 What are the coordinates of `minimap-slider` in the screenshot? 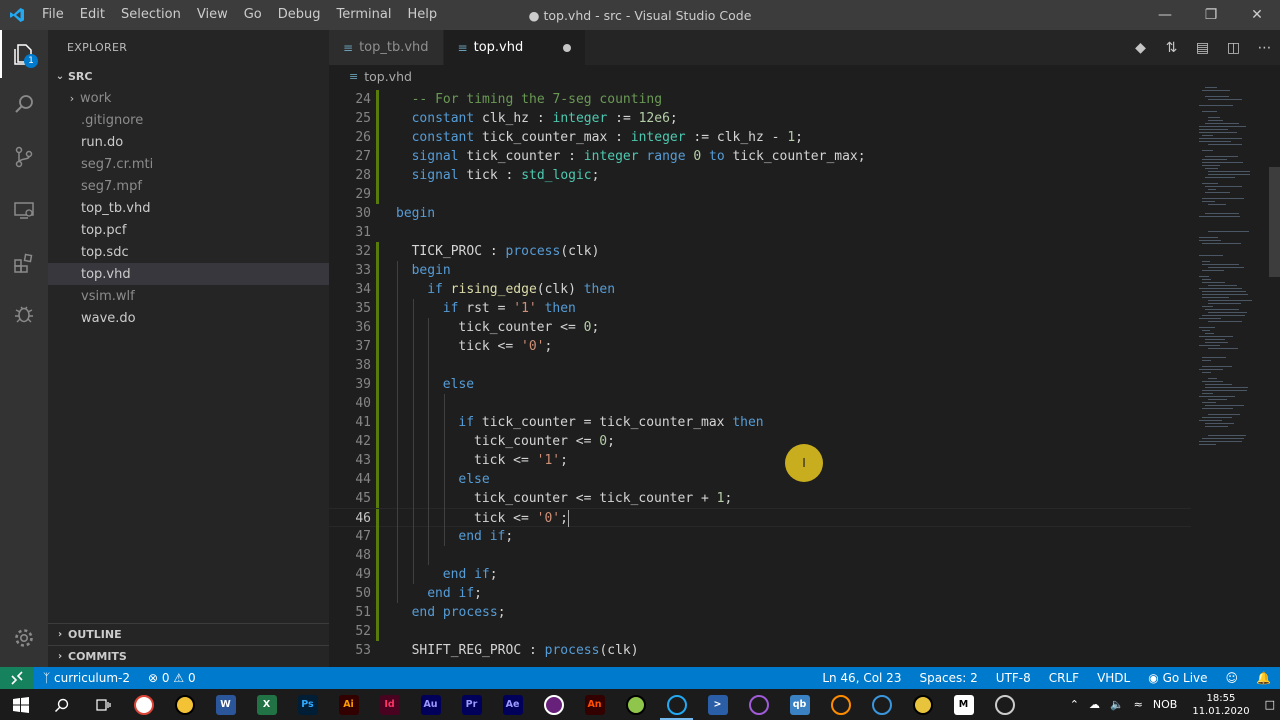 It's located at (1274, 222).